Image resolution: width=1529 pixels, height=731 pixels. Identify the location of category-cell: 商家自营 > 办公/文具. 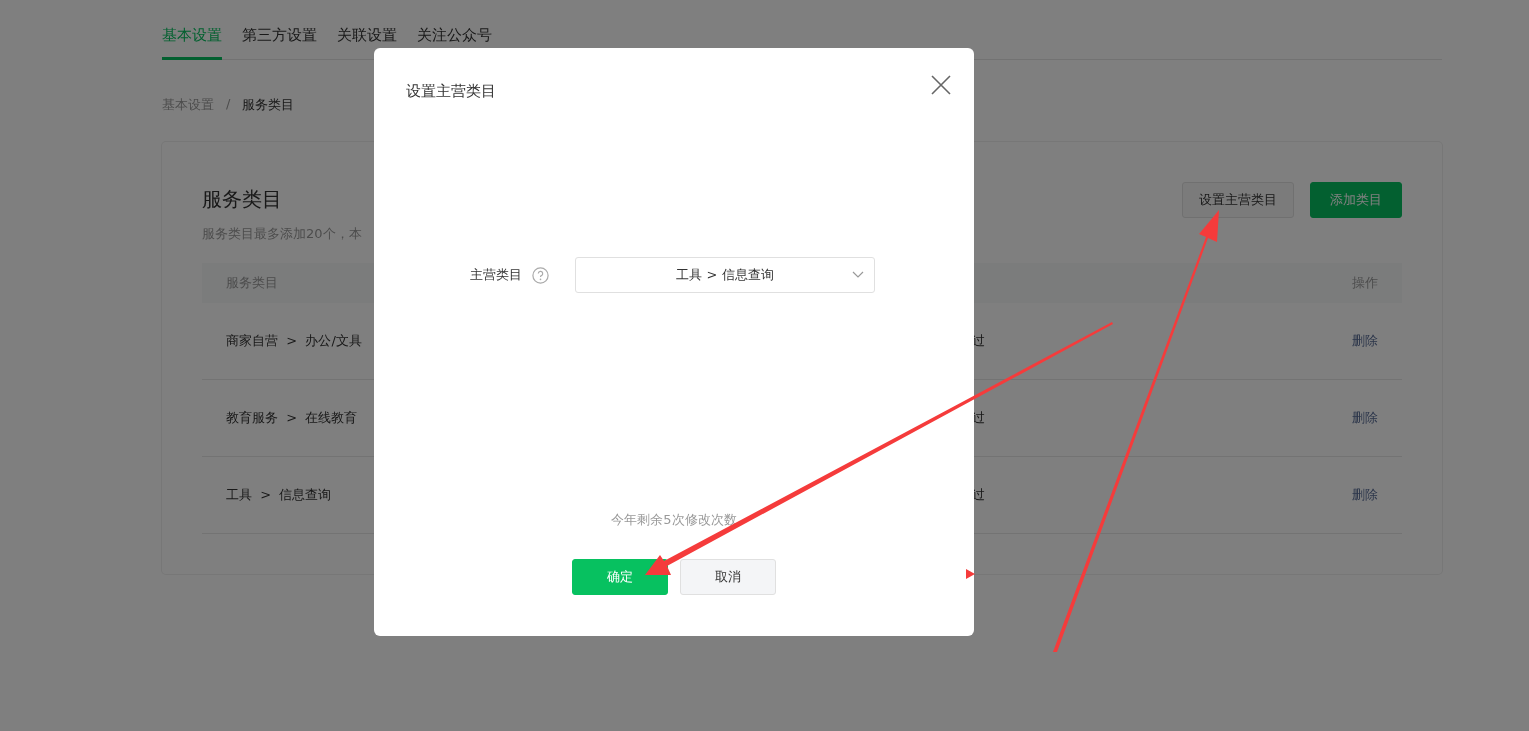
(294, 341).